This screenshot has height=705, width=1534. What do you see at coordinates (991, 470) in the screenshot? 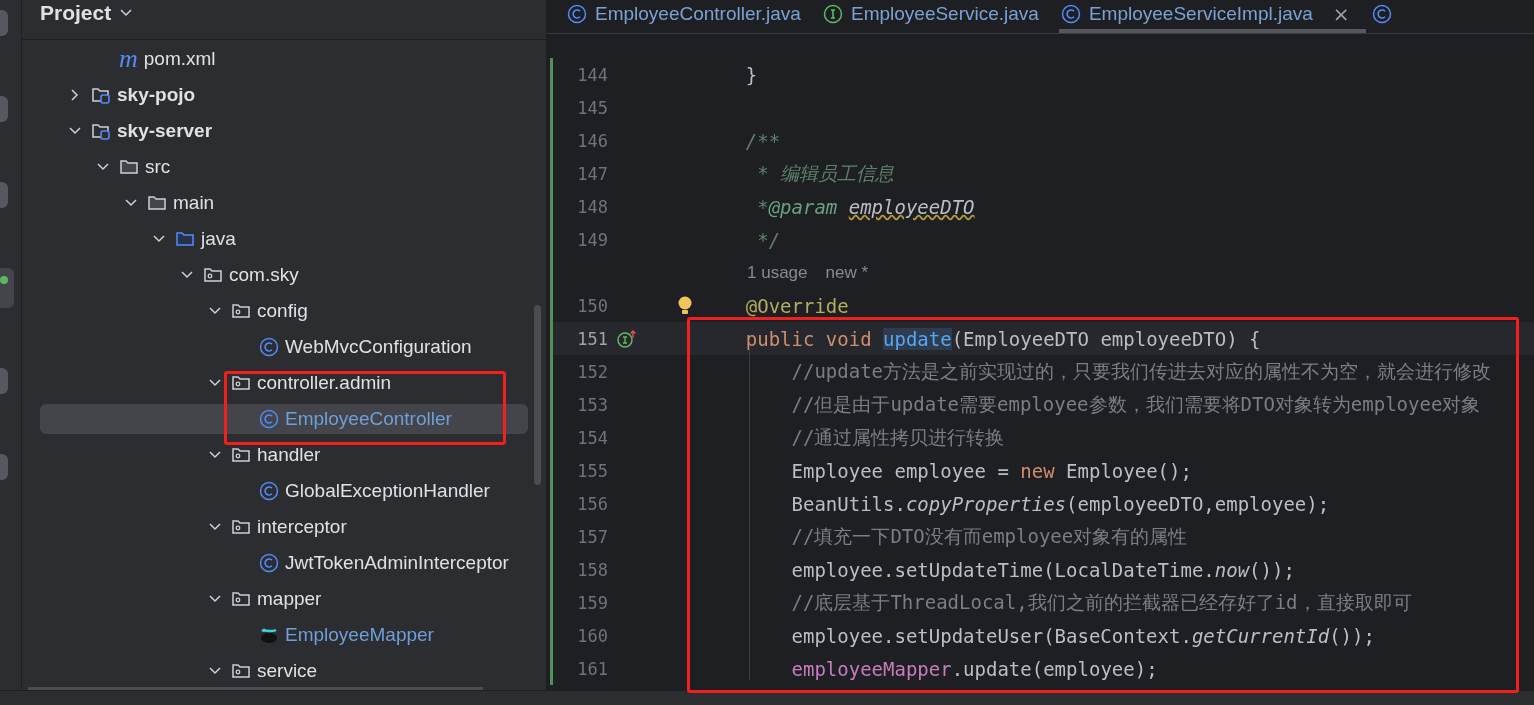
I see `code-line: Employee employee = new Employee();` at bounding box center [991, 470].